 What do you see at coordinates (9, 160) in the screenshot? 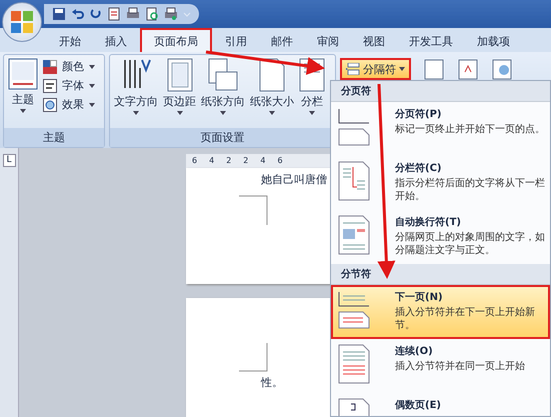
I see `tab-selector: L` at bounding box center [9, 160].